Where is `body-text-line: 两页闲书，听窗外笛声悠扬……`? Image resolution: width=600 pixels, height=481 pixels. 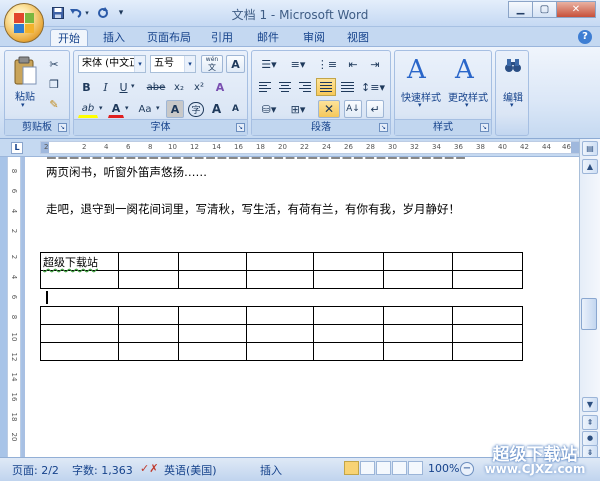
body-text-line: 两页闲书，听窗外笛声悠扬…… is located at coordinates (126, 172).